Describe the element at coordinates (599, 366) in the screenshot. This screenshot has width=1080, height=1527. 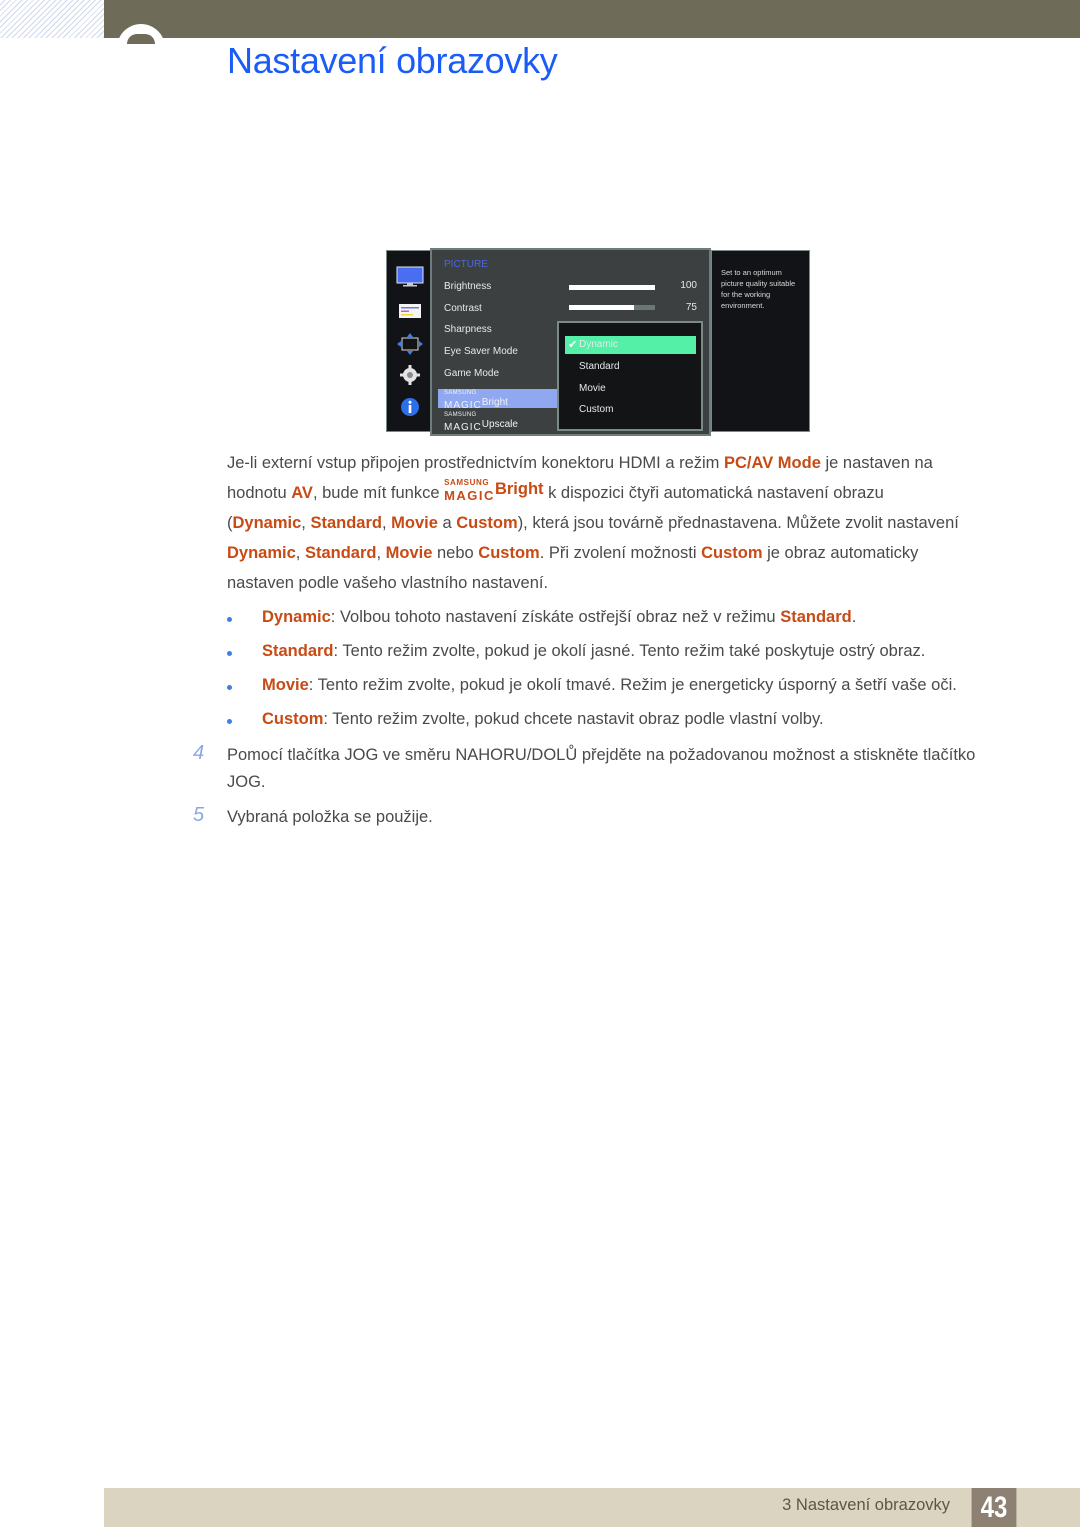
I see `submenu-option-standard: Standard` at that location.